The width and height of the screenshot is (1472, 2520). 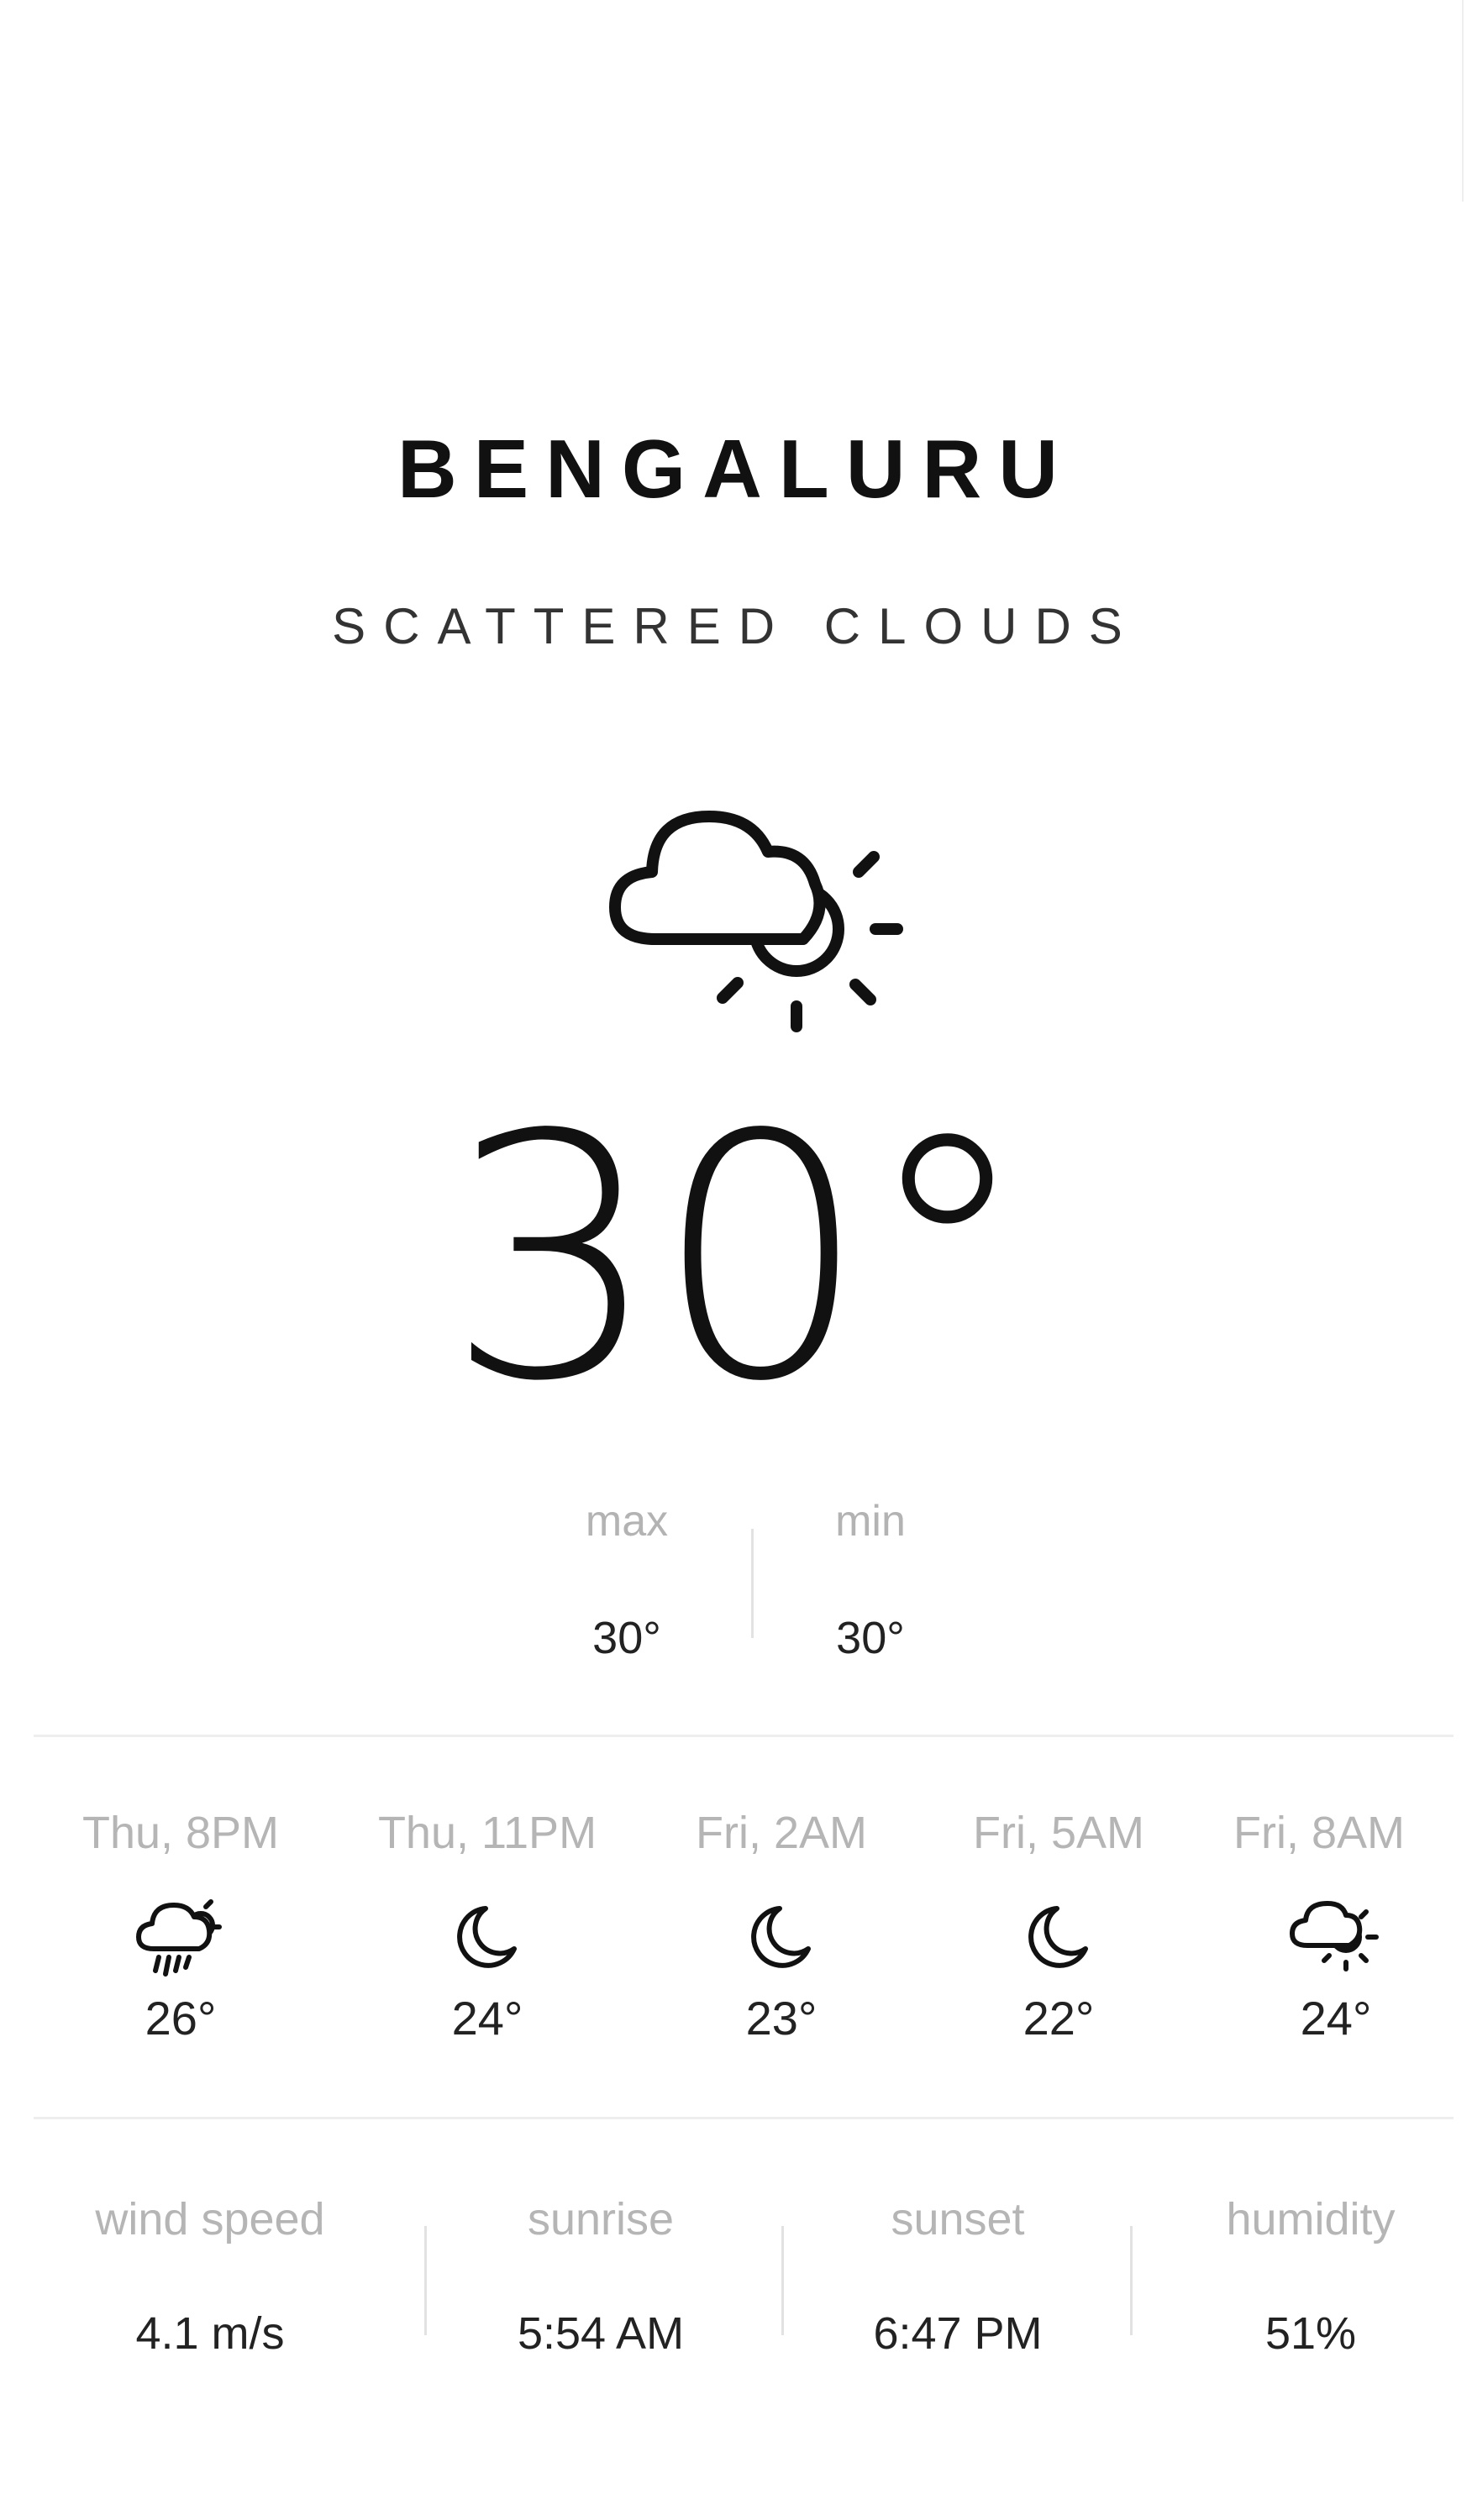 I want to click on min-label: min, so click(x=870, y=1521).